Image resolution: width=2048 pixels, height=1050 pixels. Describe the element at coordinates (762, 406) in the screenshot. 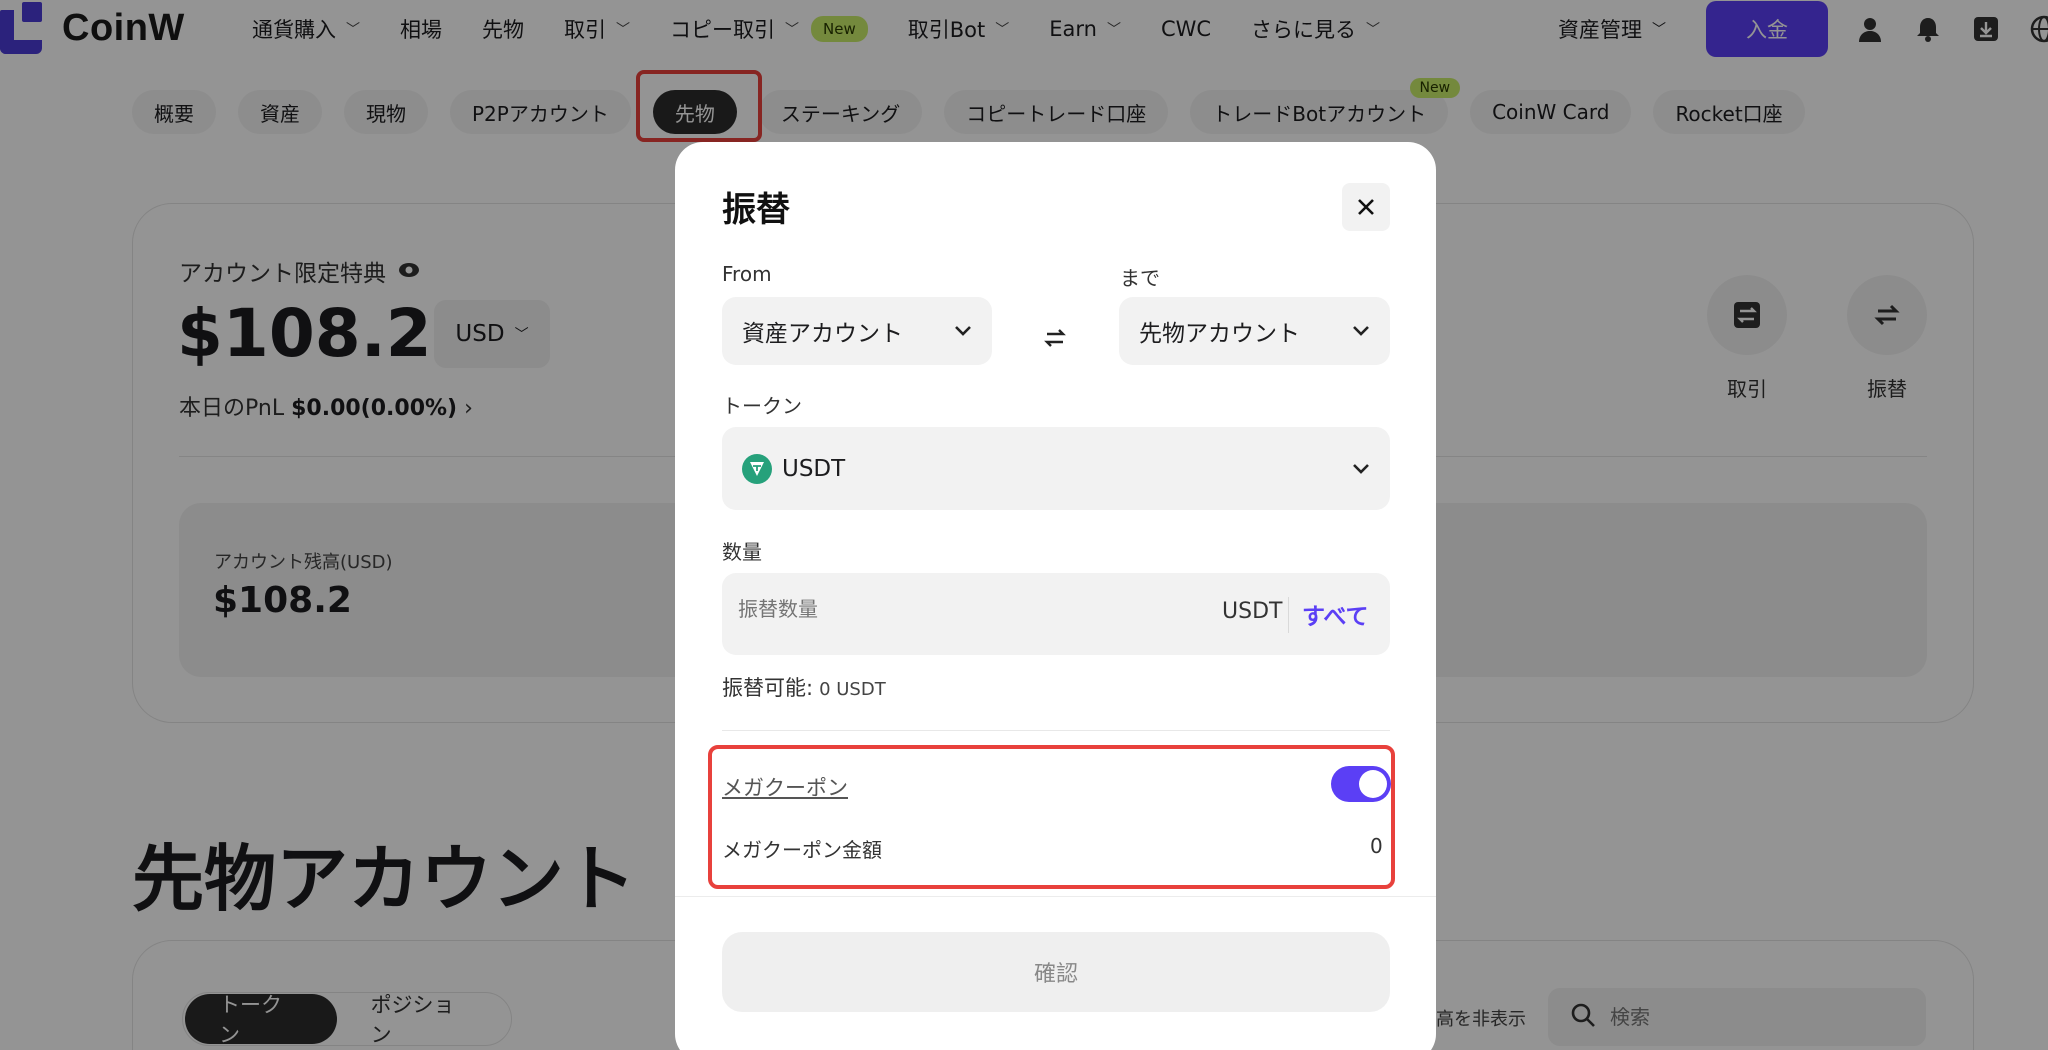

I see `token-label: トークン` at that location.